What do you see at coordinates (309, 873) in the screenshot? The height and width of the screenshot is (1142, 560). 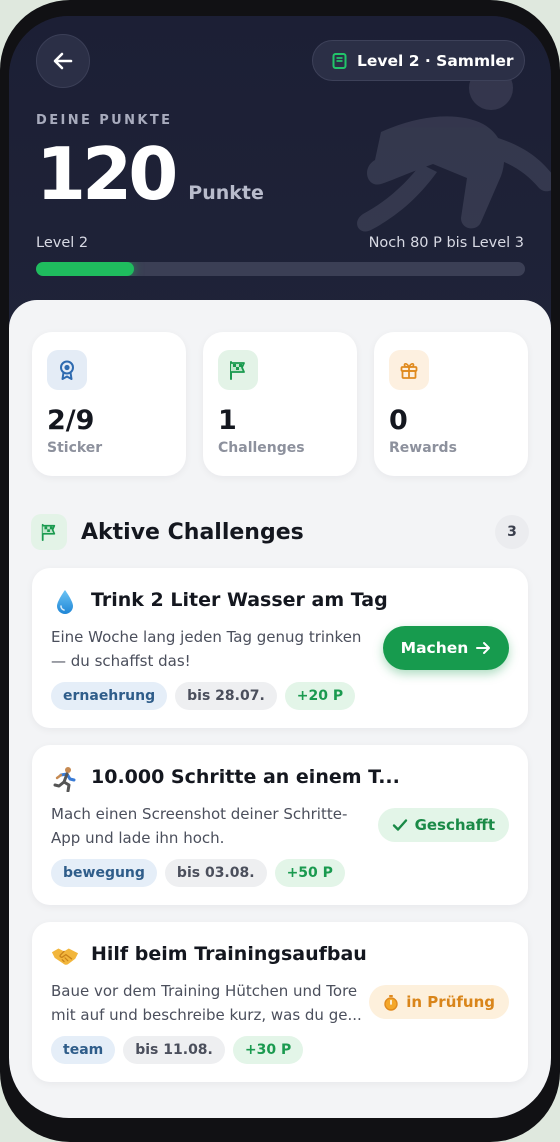 I see `points-tag: +50 P` at bounding box center [309, 873].